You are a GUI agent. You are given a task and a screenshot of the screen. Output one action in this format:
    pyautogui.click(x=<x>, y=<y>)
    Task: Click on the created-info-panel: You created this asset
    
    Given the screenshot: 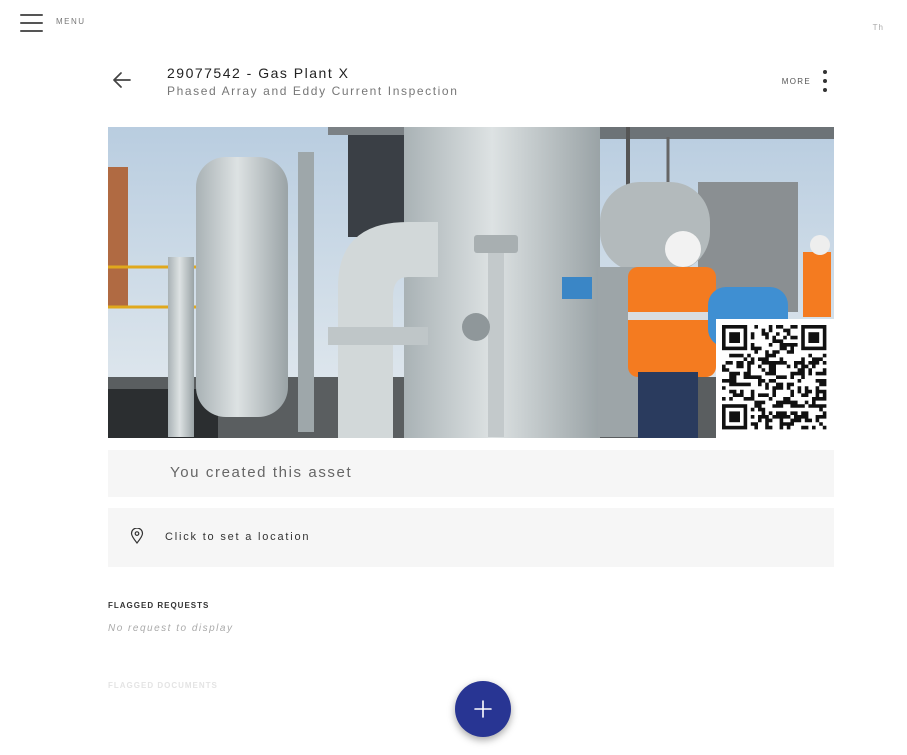 What is the action you would take?
    pyautogui.click(x=471, y=473)
    